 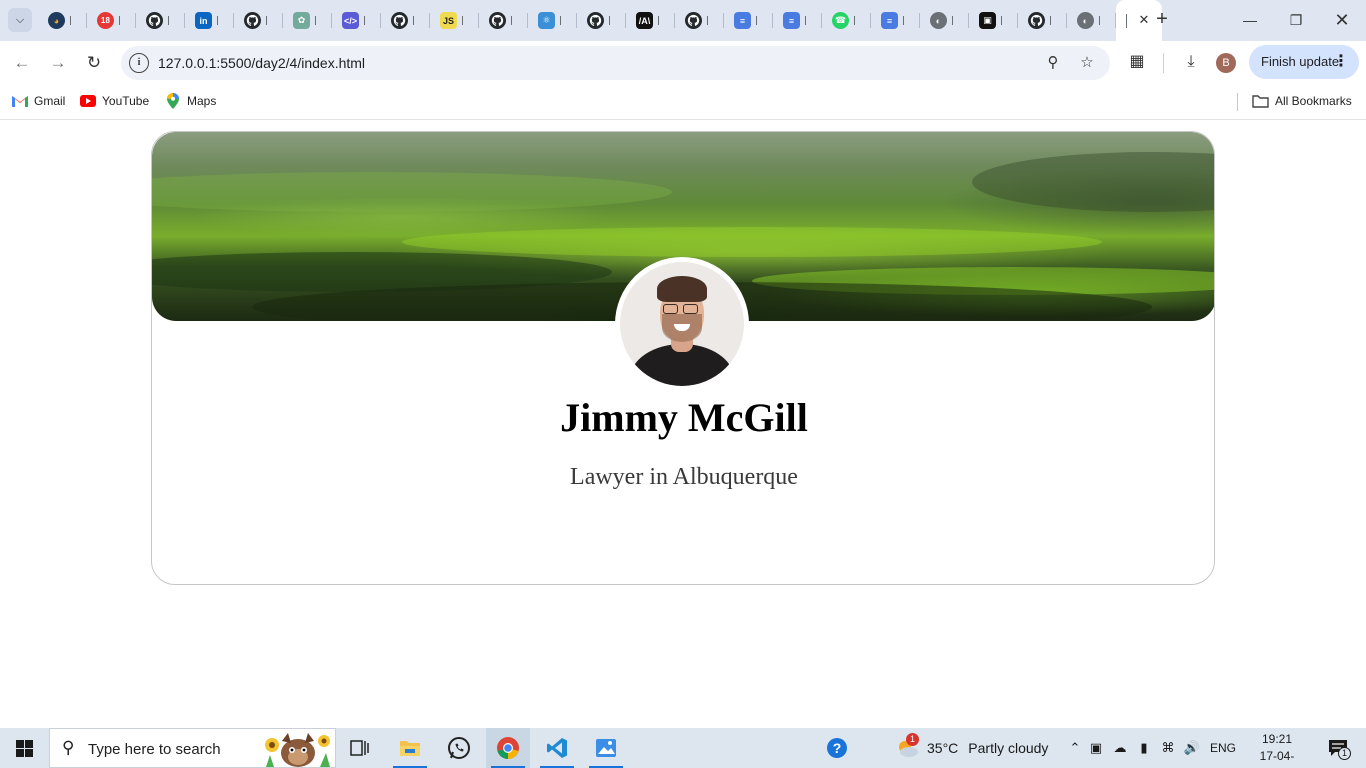 What do you see at coordinates (742, 20) in the screenshot?
I see `docs-icon: ≡` at bounding box center [742, 20].